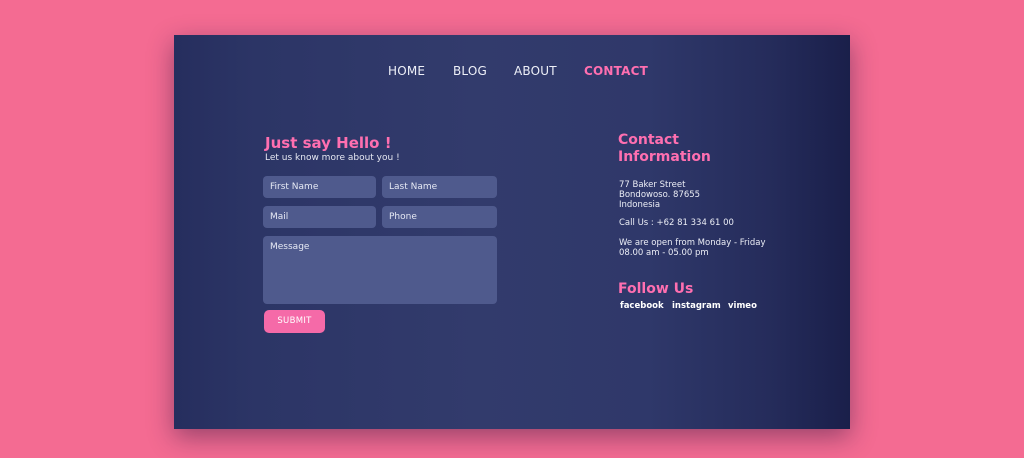 This screenshot has width=1024, height=458. I want to click on vimeo-link: vimeo, so click(742, 306).